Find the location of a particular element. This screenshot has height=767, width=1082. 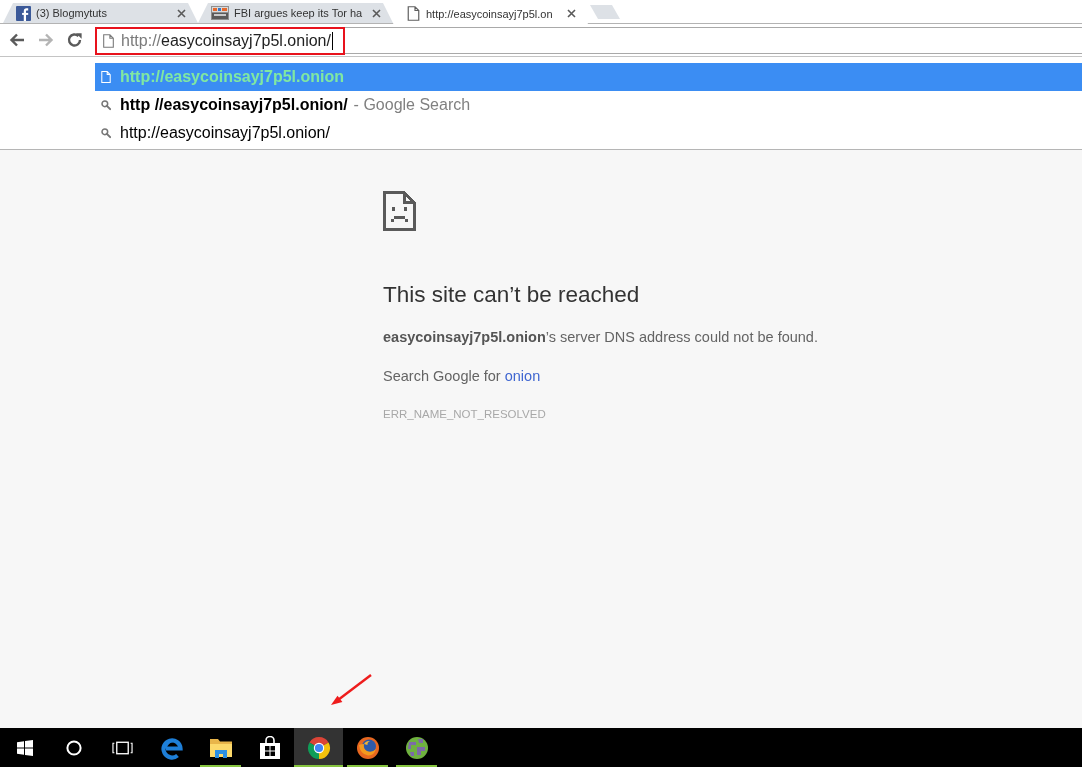

e-logo-icon is located at coordinates (171, 747).